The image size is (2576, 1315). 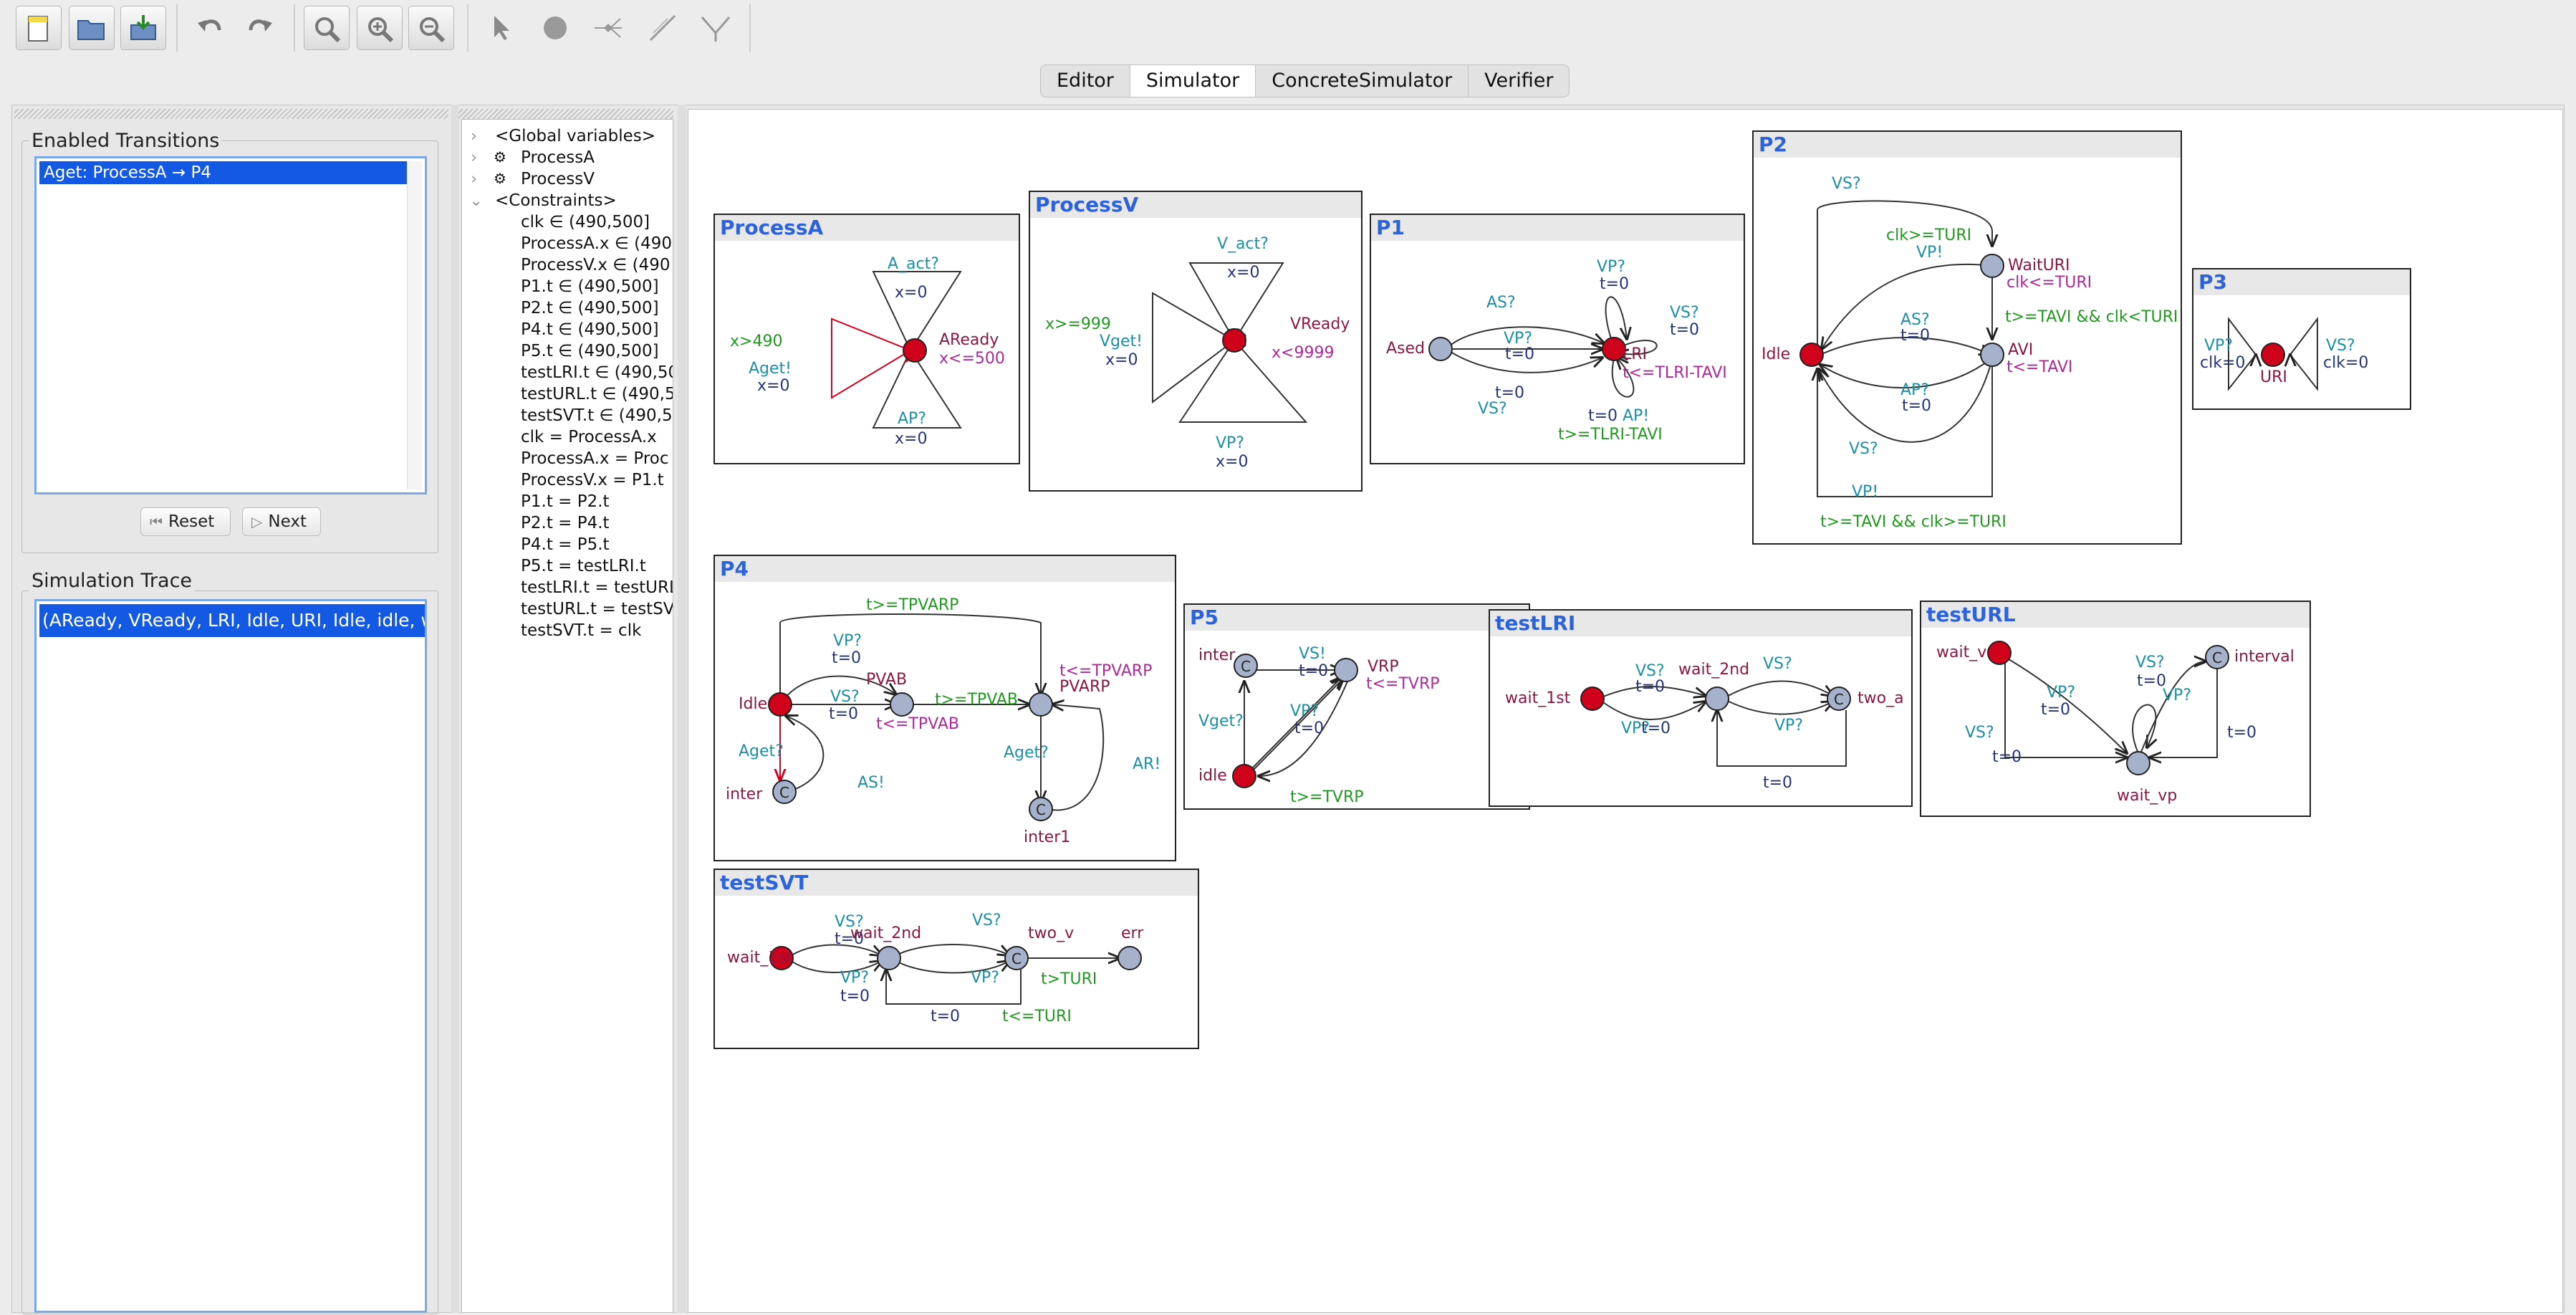 What do you see at coordinates (597, 394) in the screenshot?
I see `constraint-row: testURL.t ∈ (490,5` at bounding box center [597, 394].